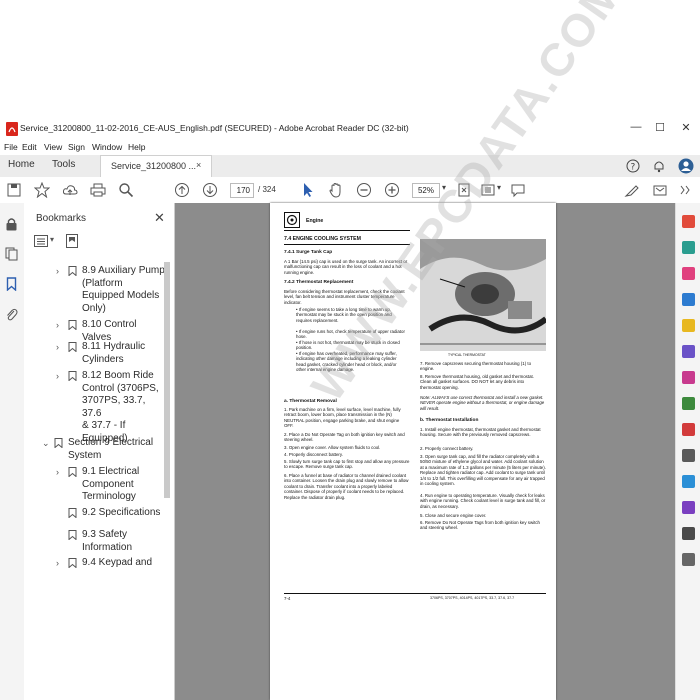 This screenshot has height=700, width=700. Describe the element at coordinates (632, 190) in the screenshot. I see `fill-sign-icon` at that location.